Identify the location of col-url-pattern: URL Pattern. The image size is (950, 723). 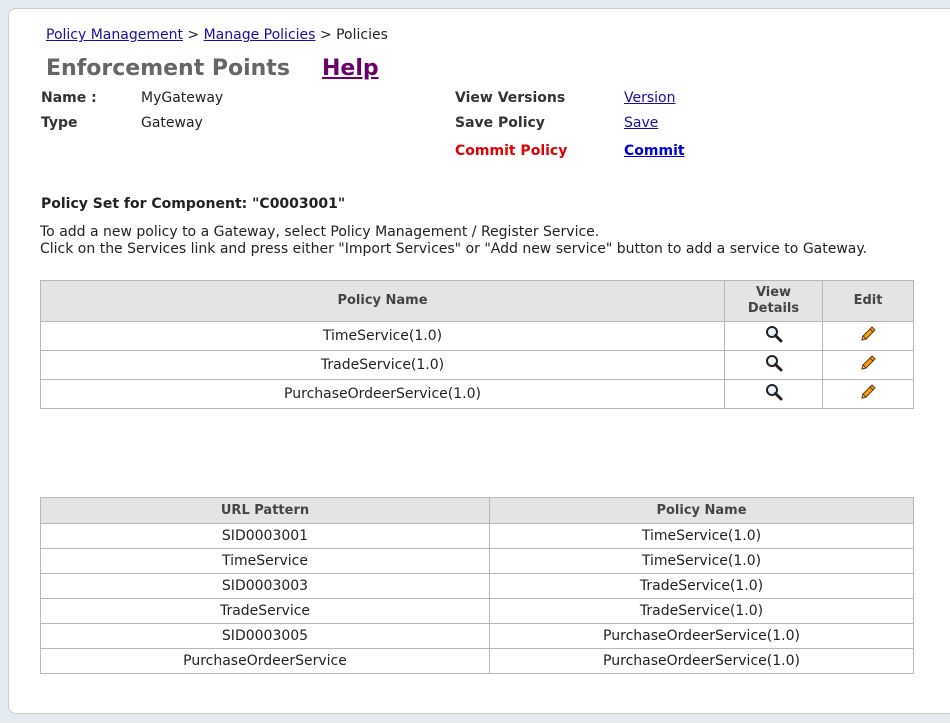
(265, 510).